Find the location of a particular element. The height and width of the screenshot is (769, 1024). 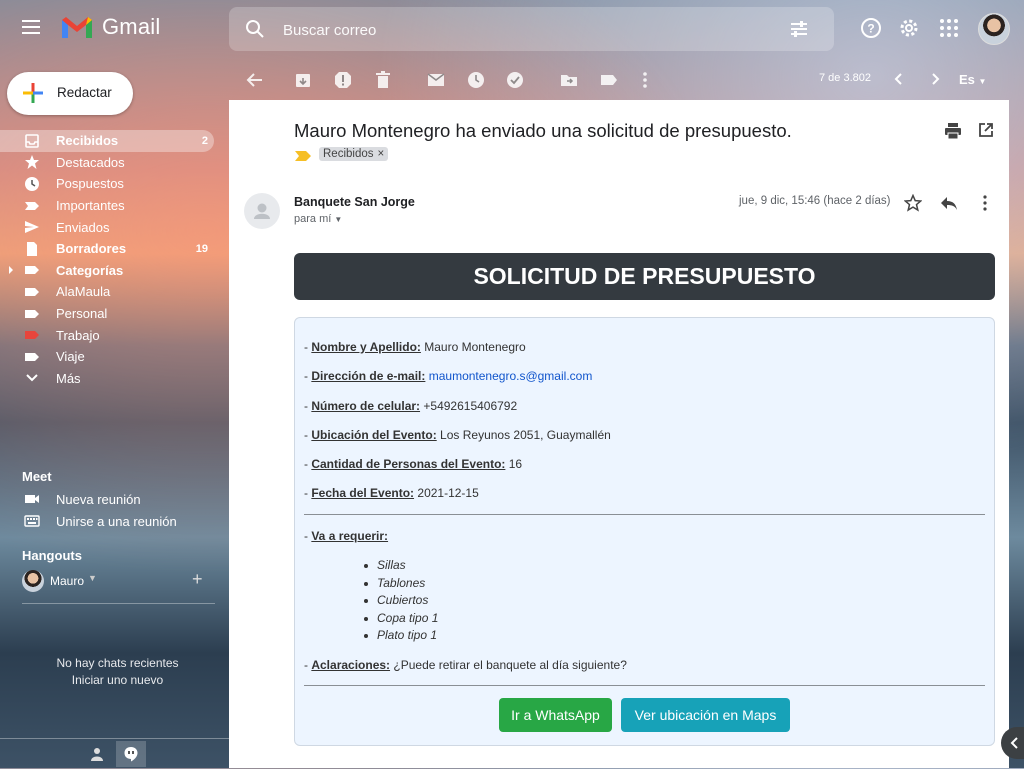

reply-icon is located at coordinates (949, 203).